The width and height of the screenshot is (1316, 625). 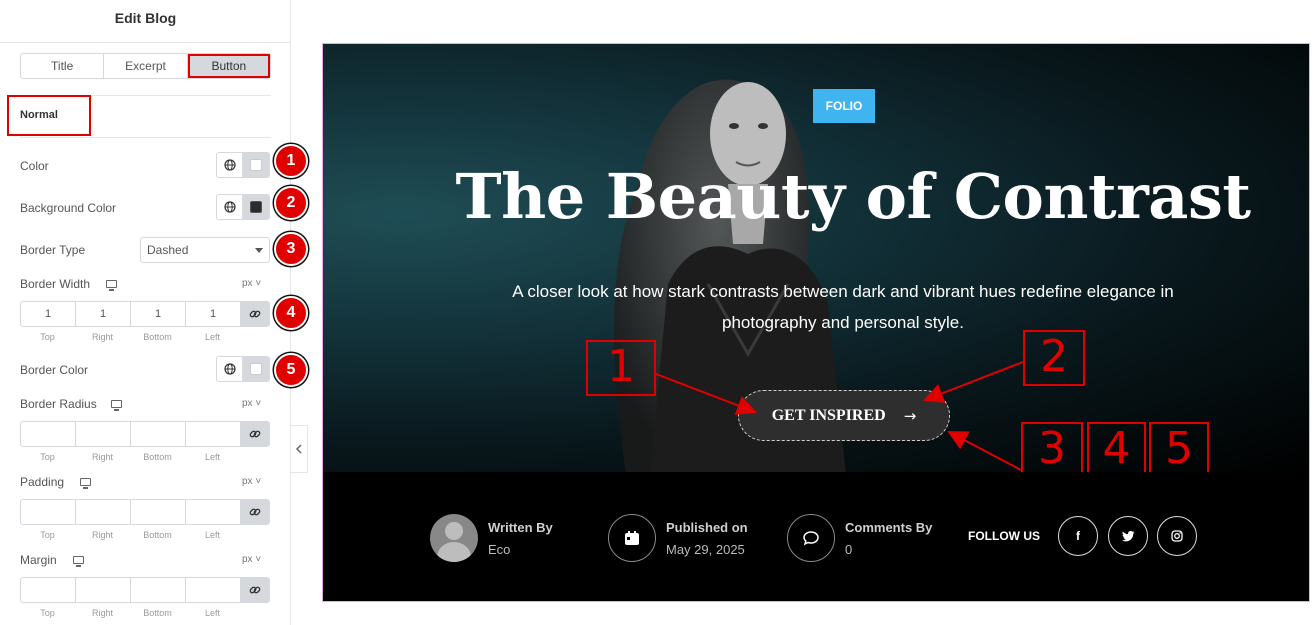 What do you see at coordinates (213, 590) in the screenshot?
I see `margin-left` at bounding box center [213, 590].